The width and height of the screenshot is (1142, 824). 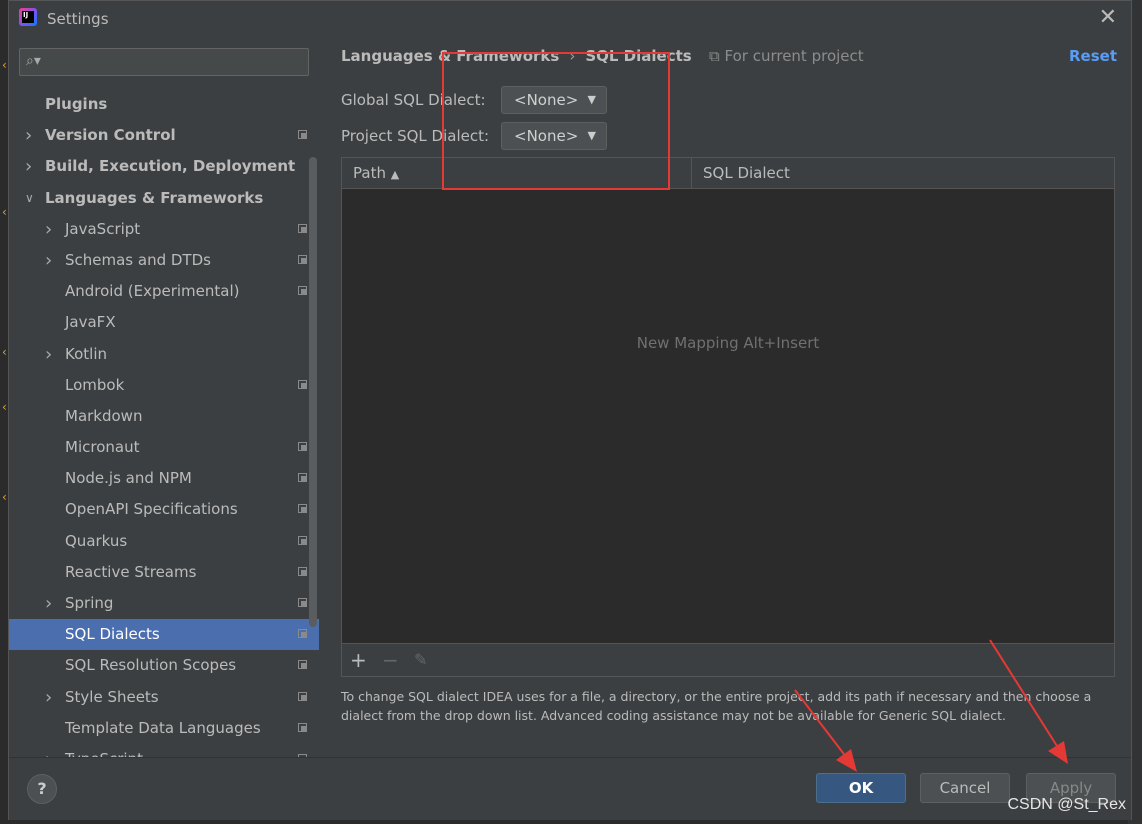 I want to click on sidebar-item-label: Style Sheets, so click(x=112, y=696).